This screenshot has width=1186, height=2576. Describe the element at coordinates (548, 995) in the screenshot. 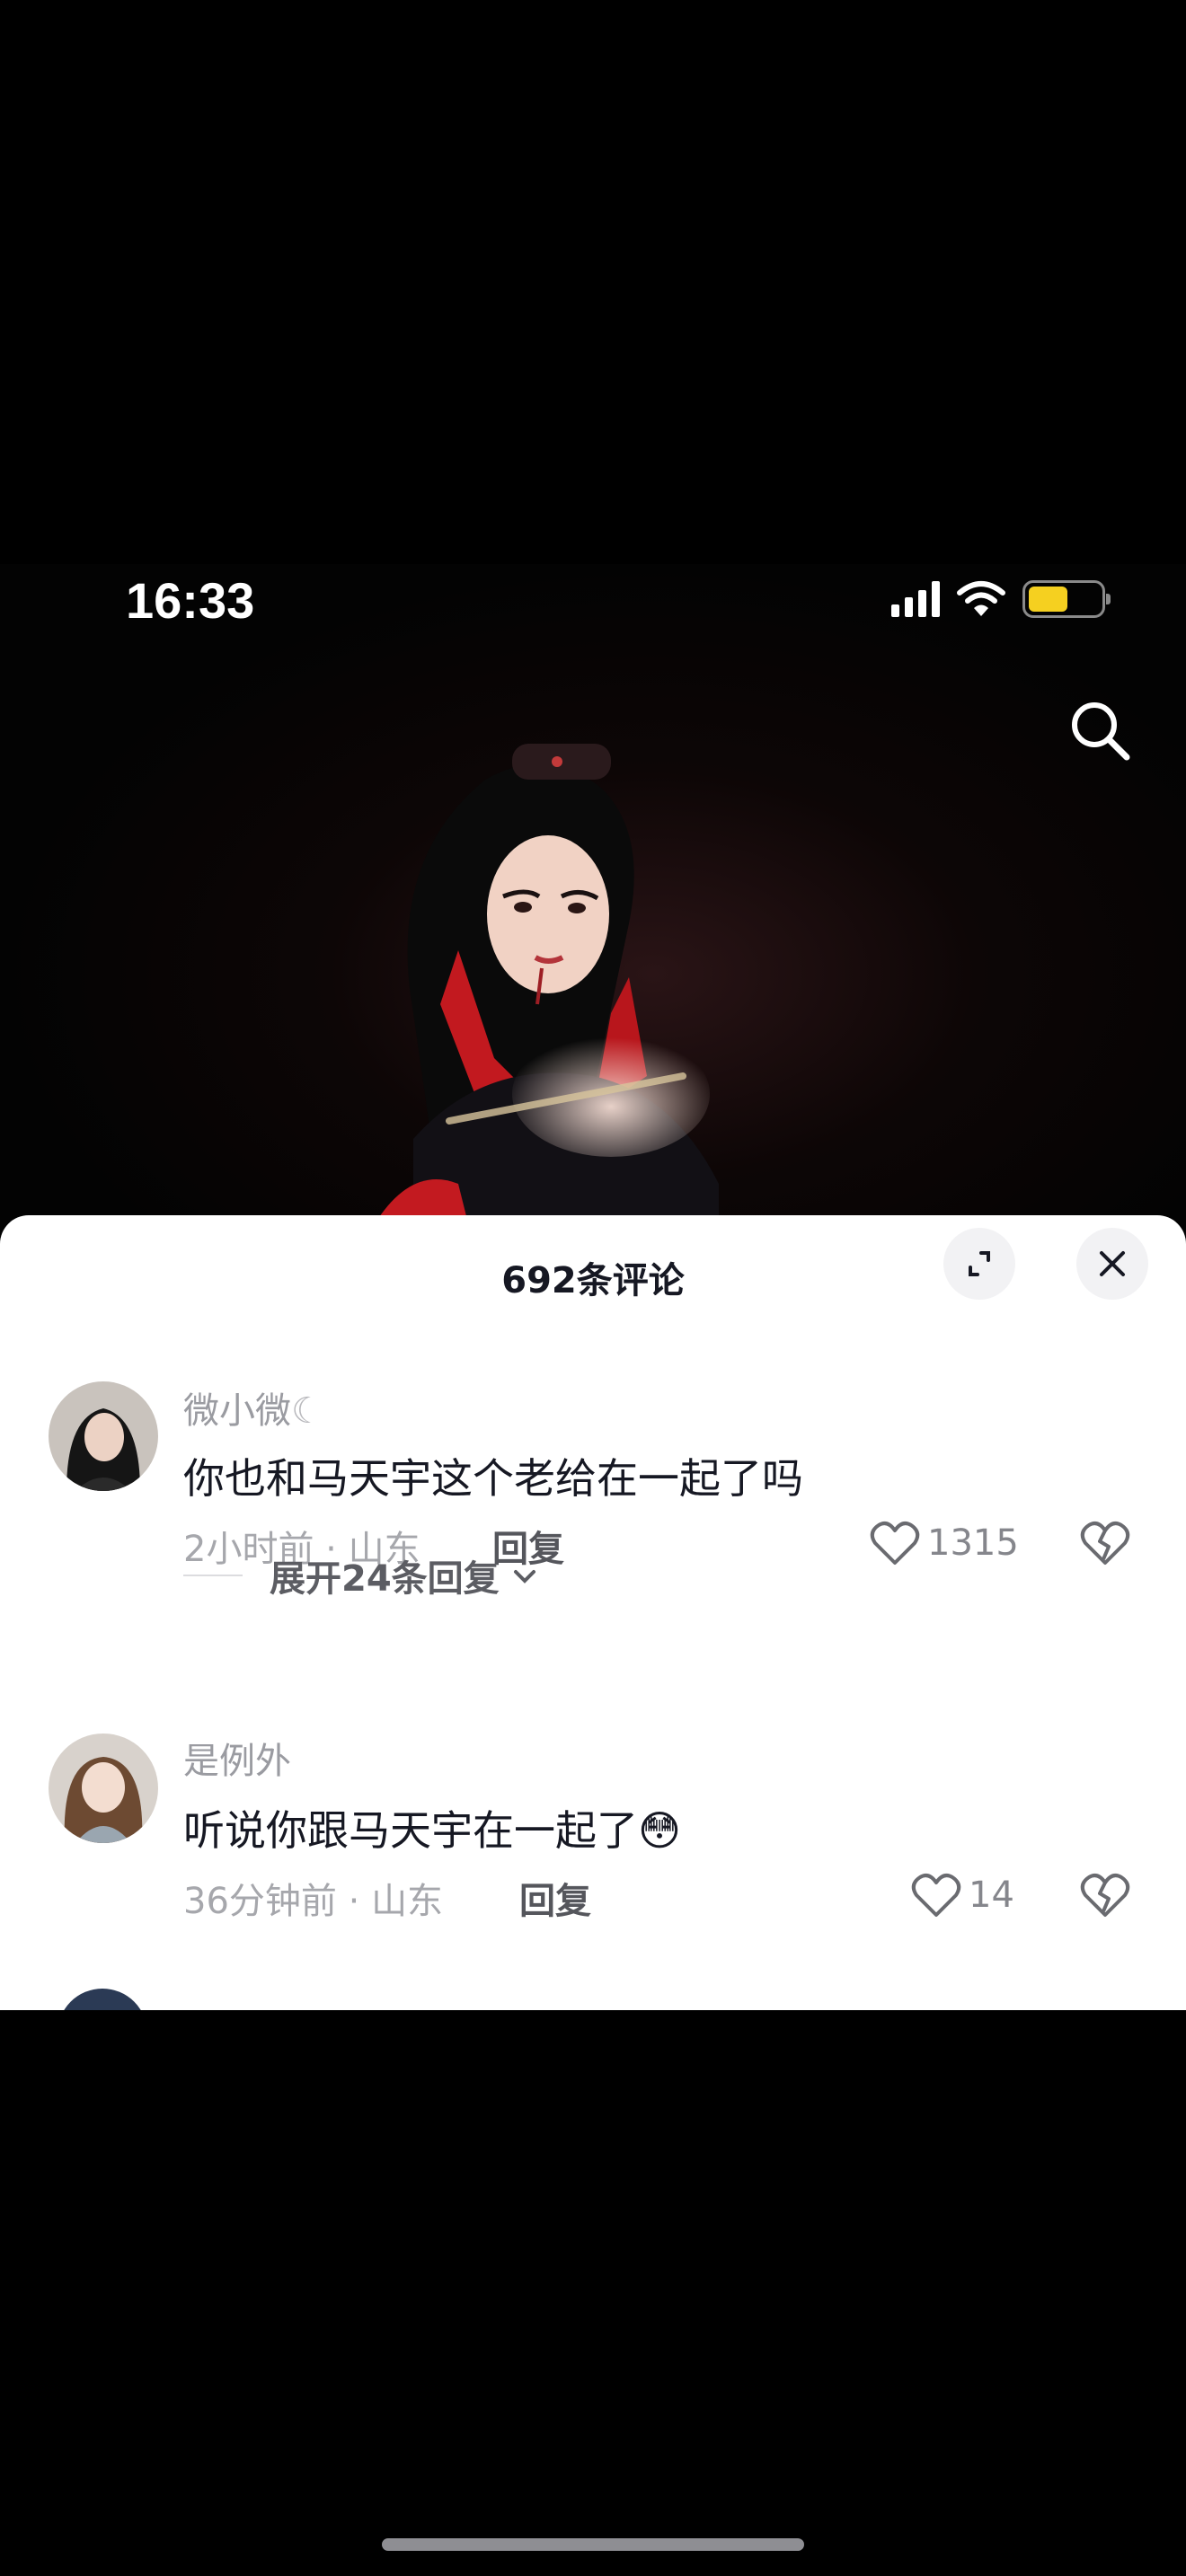

I see `video-frame-figure` at that location.